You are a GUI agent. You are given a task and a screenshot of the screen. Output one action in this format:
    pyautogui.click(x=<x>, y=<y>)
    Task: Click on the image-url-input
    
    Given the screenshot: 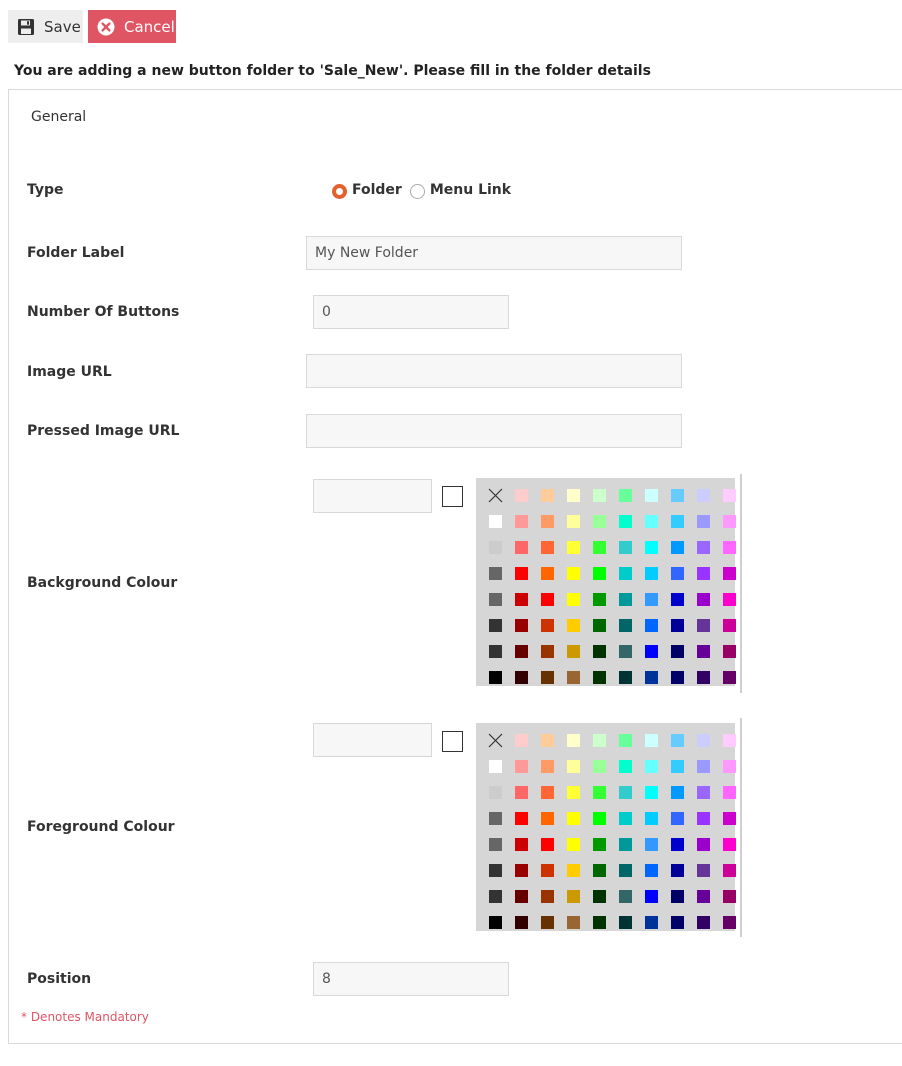 What is the action you would take?
    pyautogui.click(x=494, y=371)
    